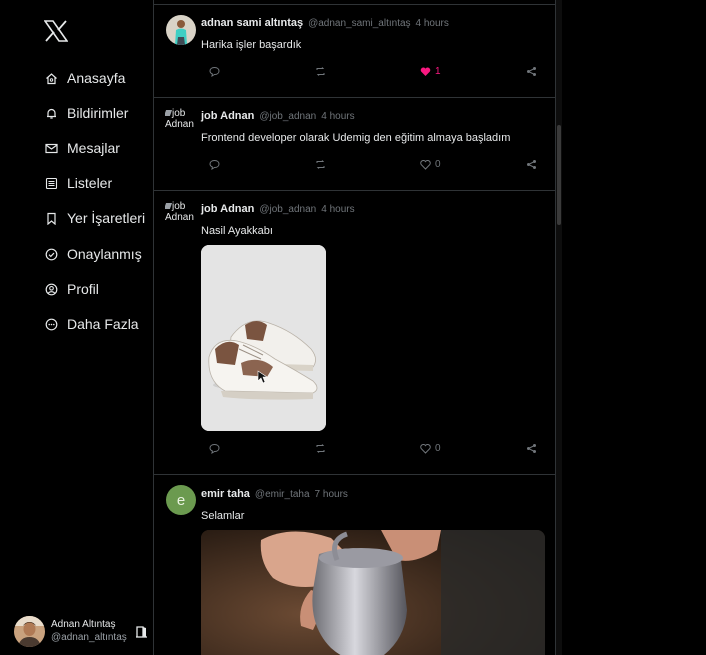  What do you see at coordinates (83, 624) in the screenshot?
I see `profile-name: Adnan Altıntaş` at bounding box center [83, 624].